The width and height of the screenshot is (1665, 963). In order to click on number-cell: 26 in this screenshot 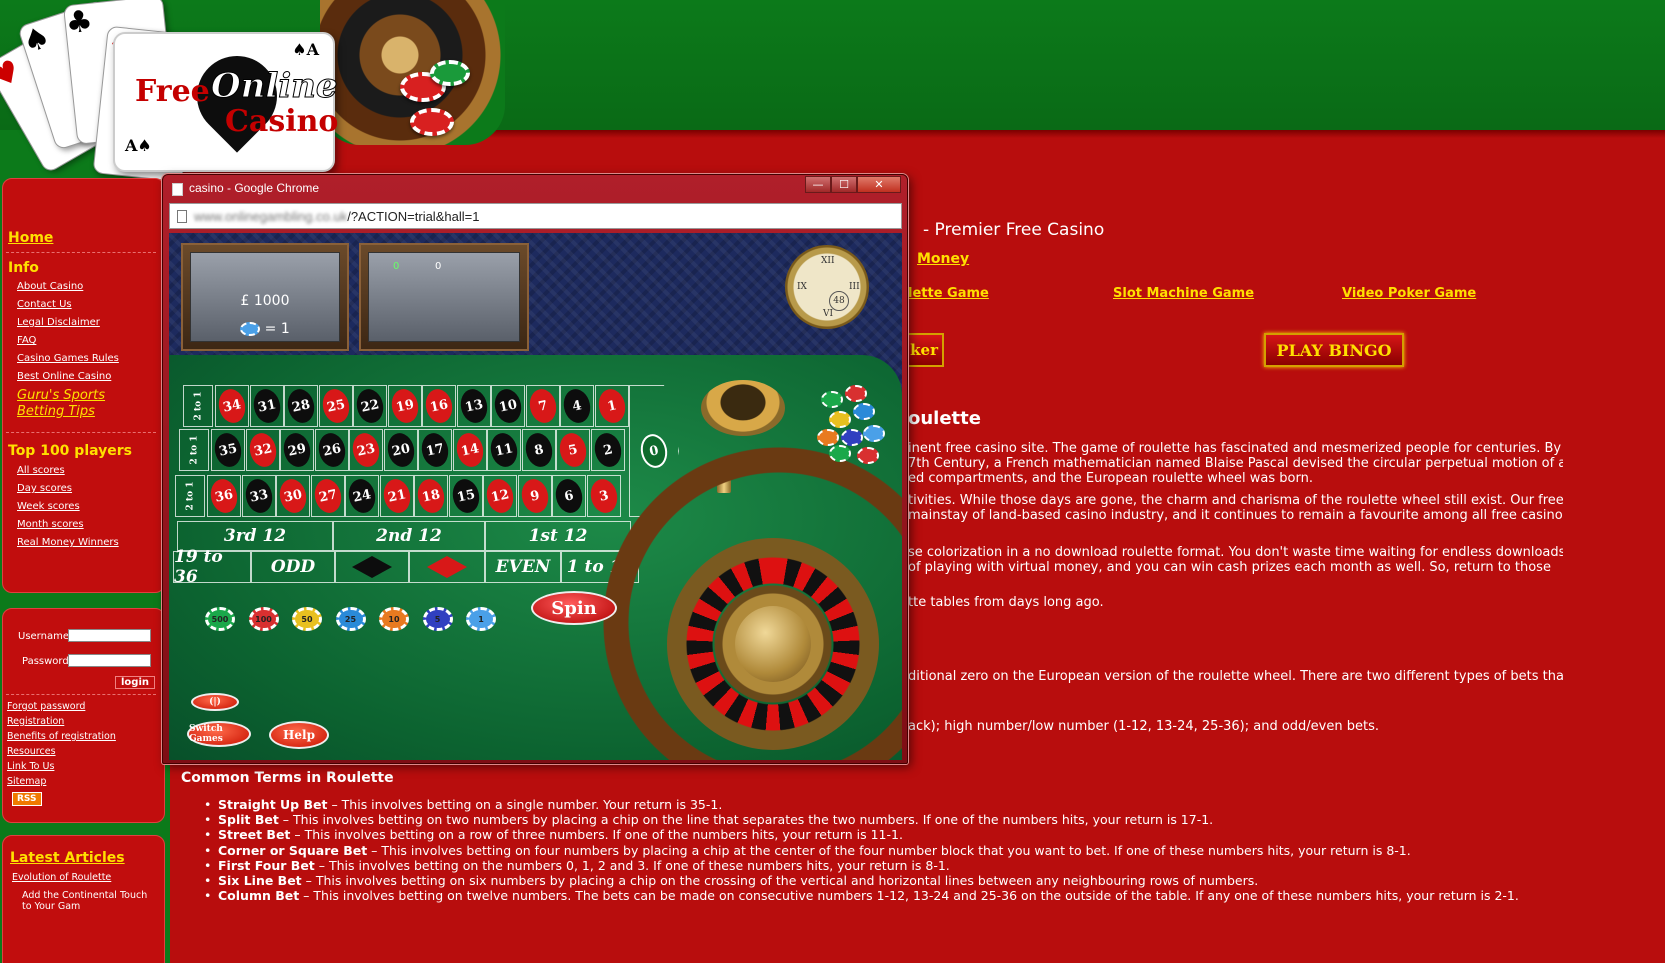, I will do `click(331, 450)`.